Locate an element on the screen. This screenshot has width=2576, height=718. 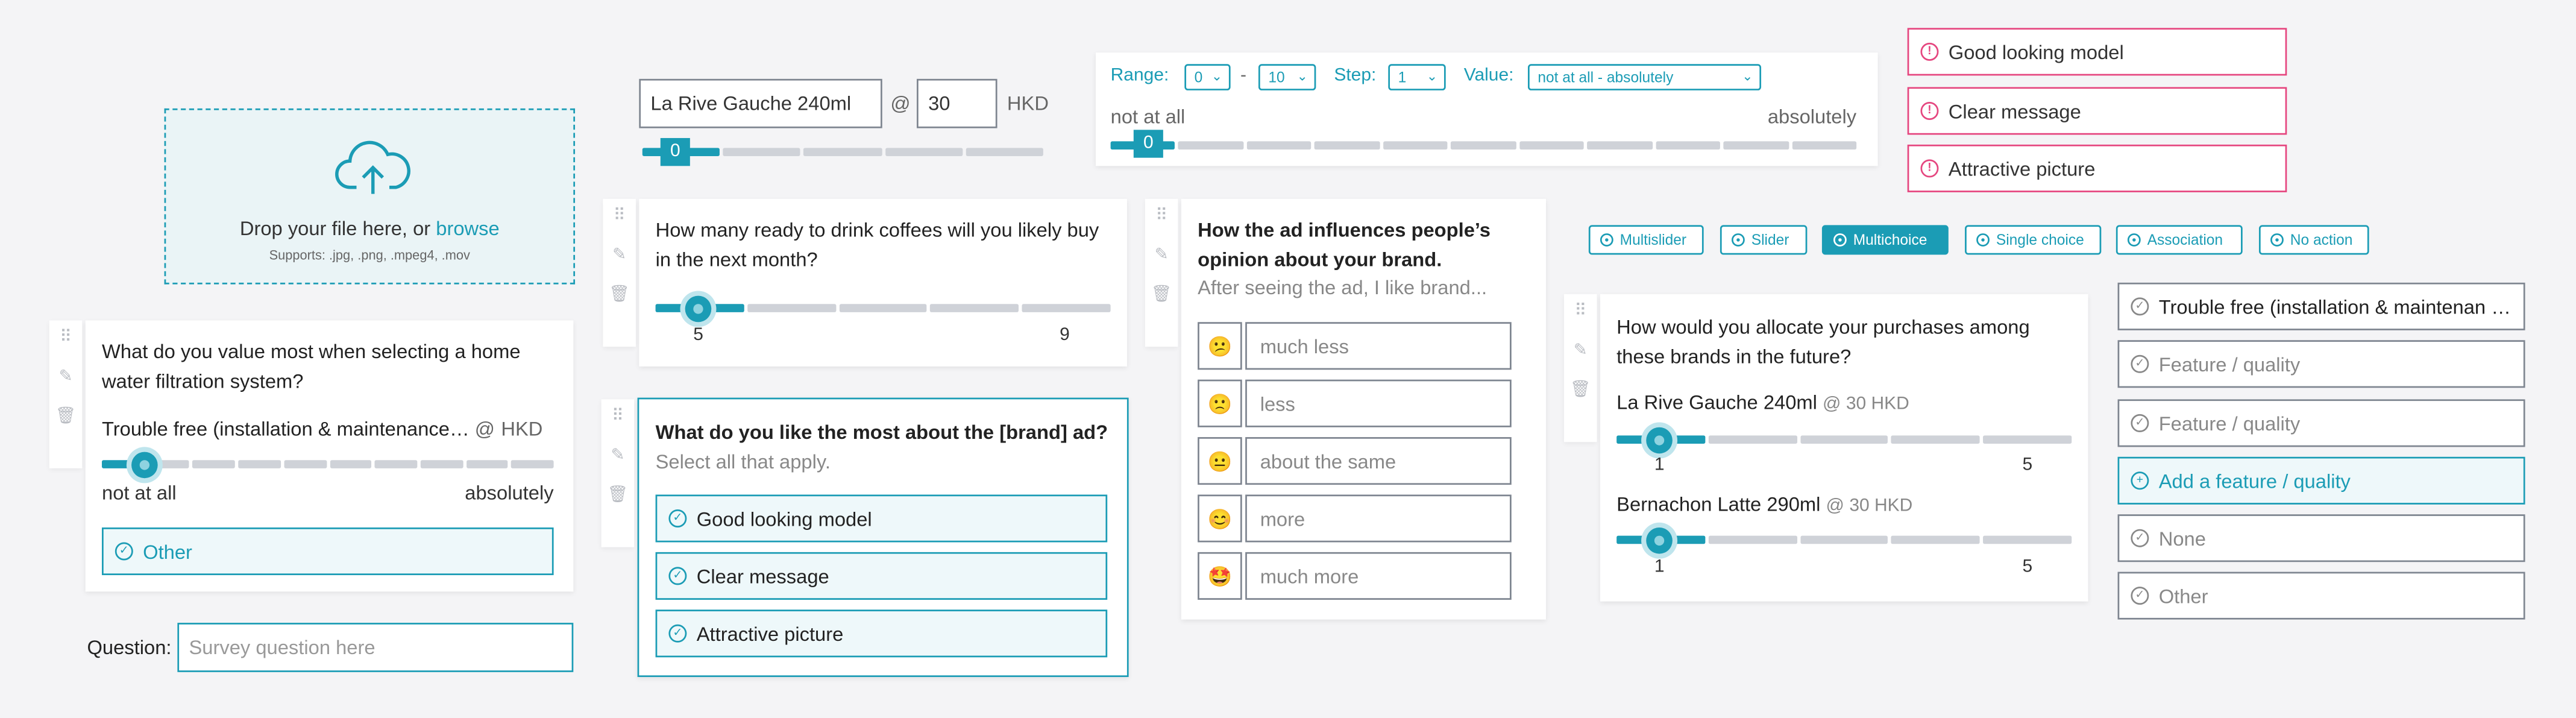
range-to-select: 10 ⌄ is located at coordinates (1287, 77).